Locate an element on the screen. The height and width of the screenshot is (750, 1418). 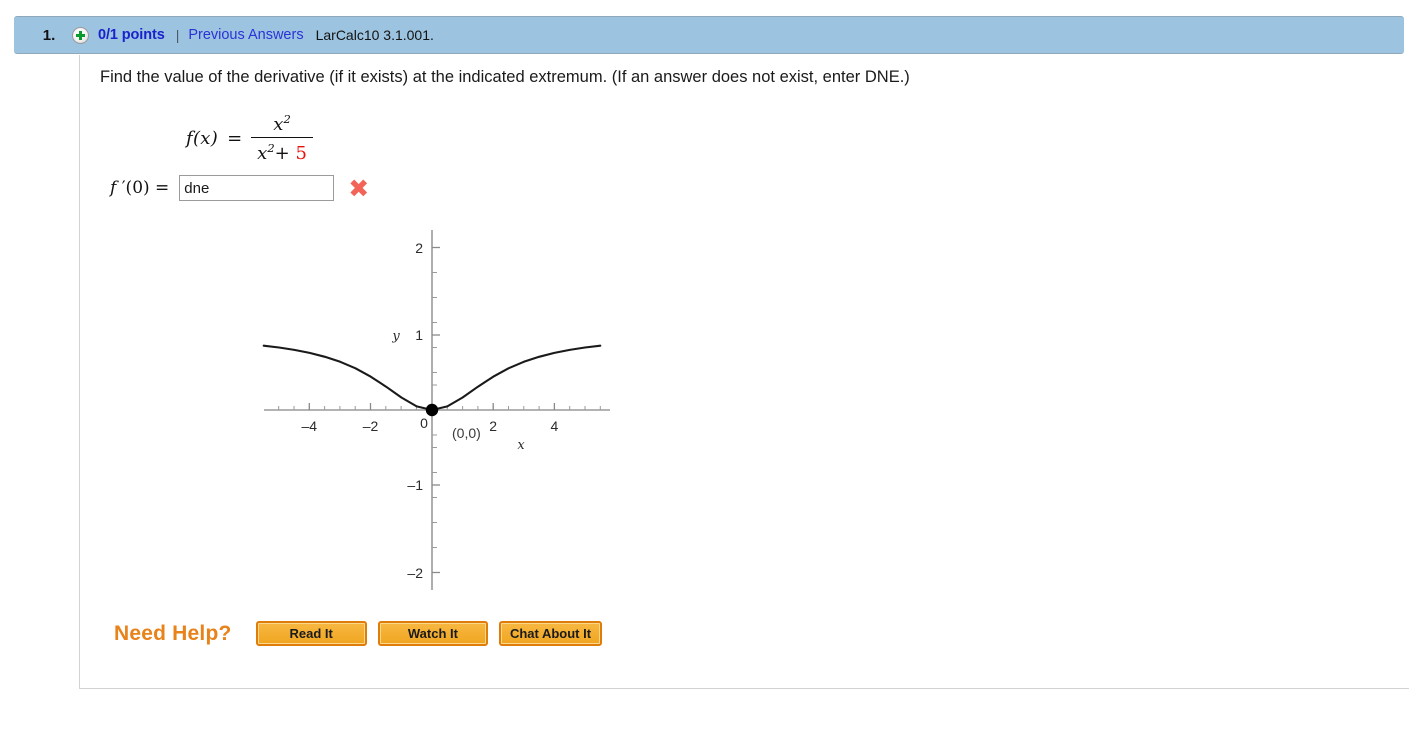
fraction-denominator: x2+ 5 is located at coordinates (282, 151).